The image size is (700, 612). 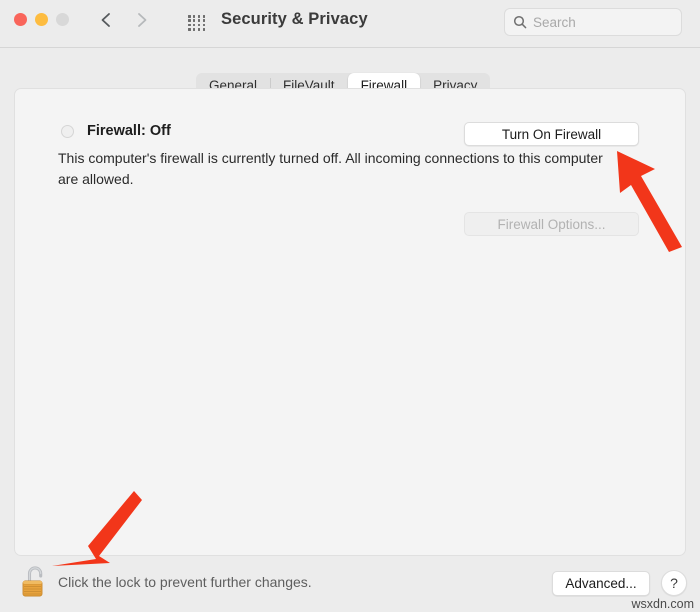 What do you see at coordinates (124, 20) in the screenshot?
I see `navigation-buttons` at bounding box center [124, 20].